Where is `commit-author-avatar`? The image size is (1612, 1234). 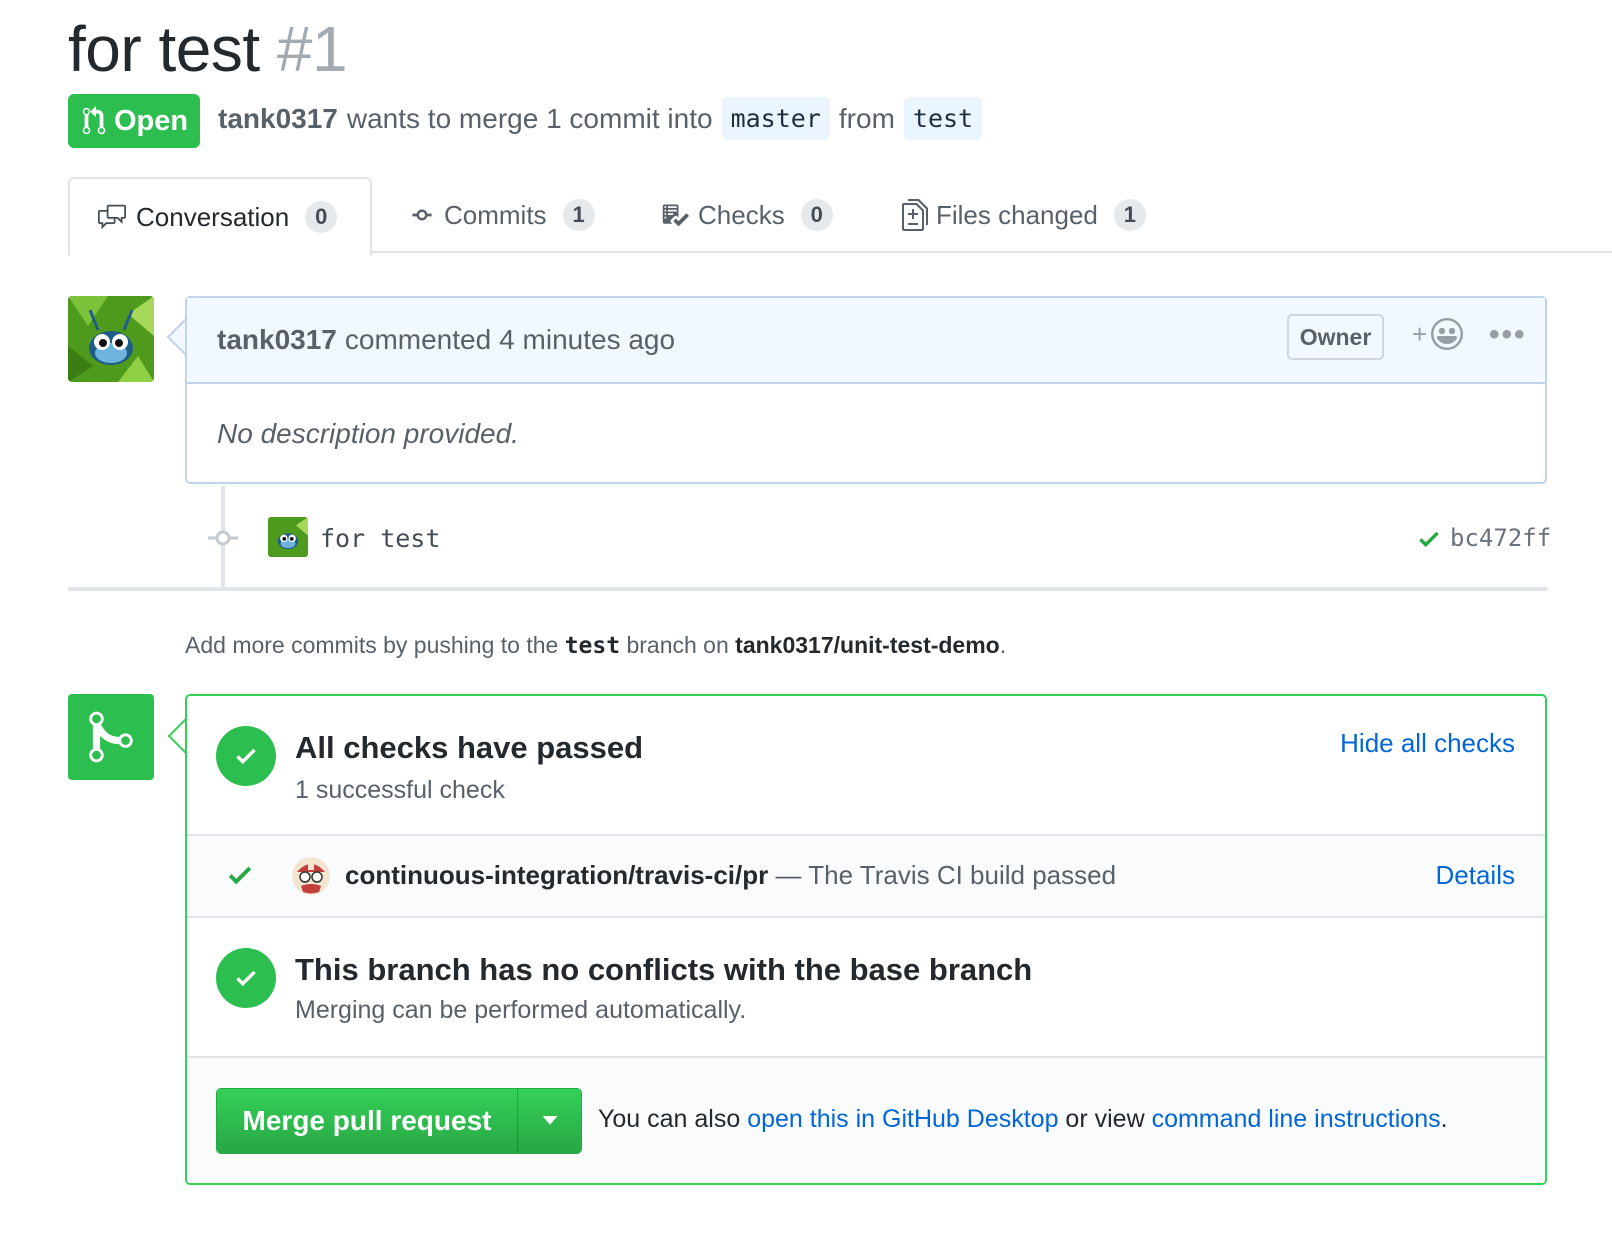 commit-author-avatar is located at coordinates (288, 537).